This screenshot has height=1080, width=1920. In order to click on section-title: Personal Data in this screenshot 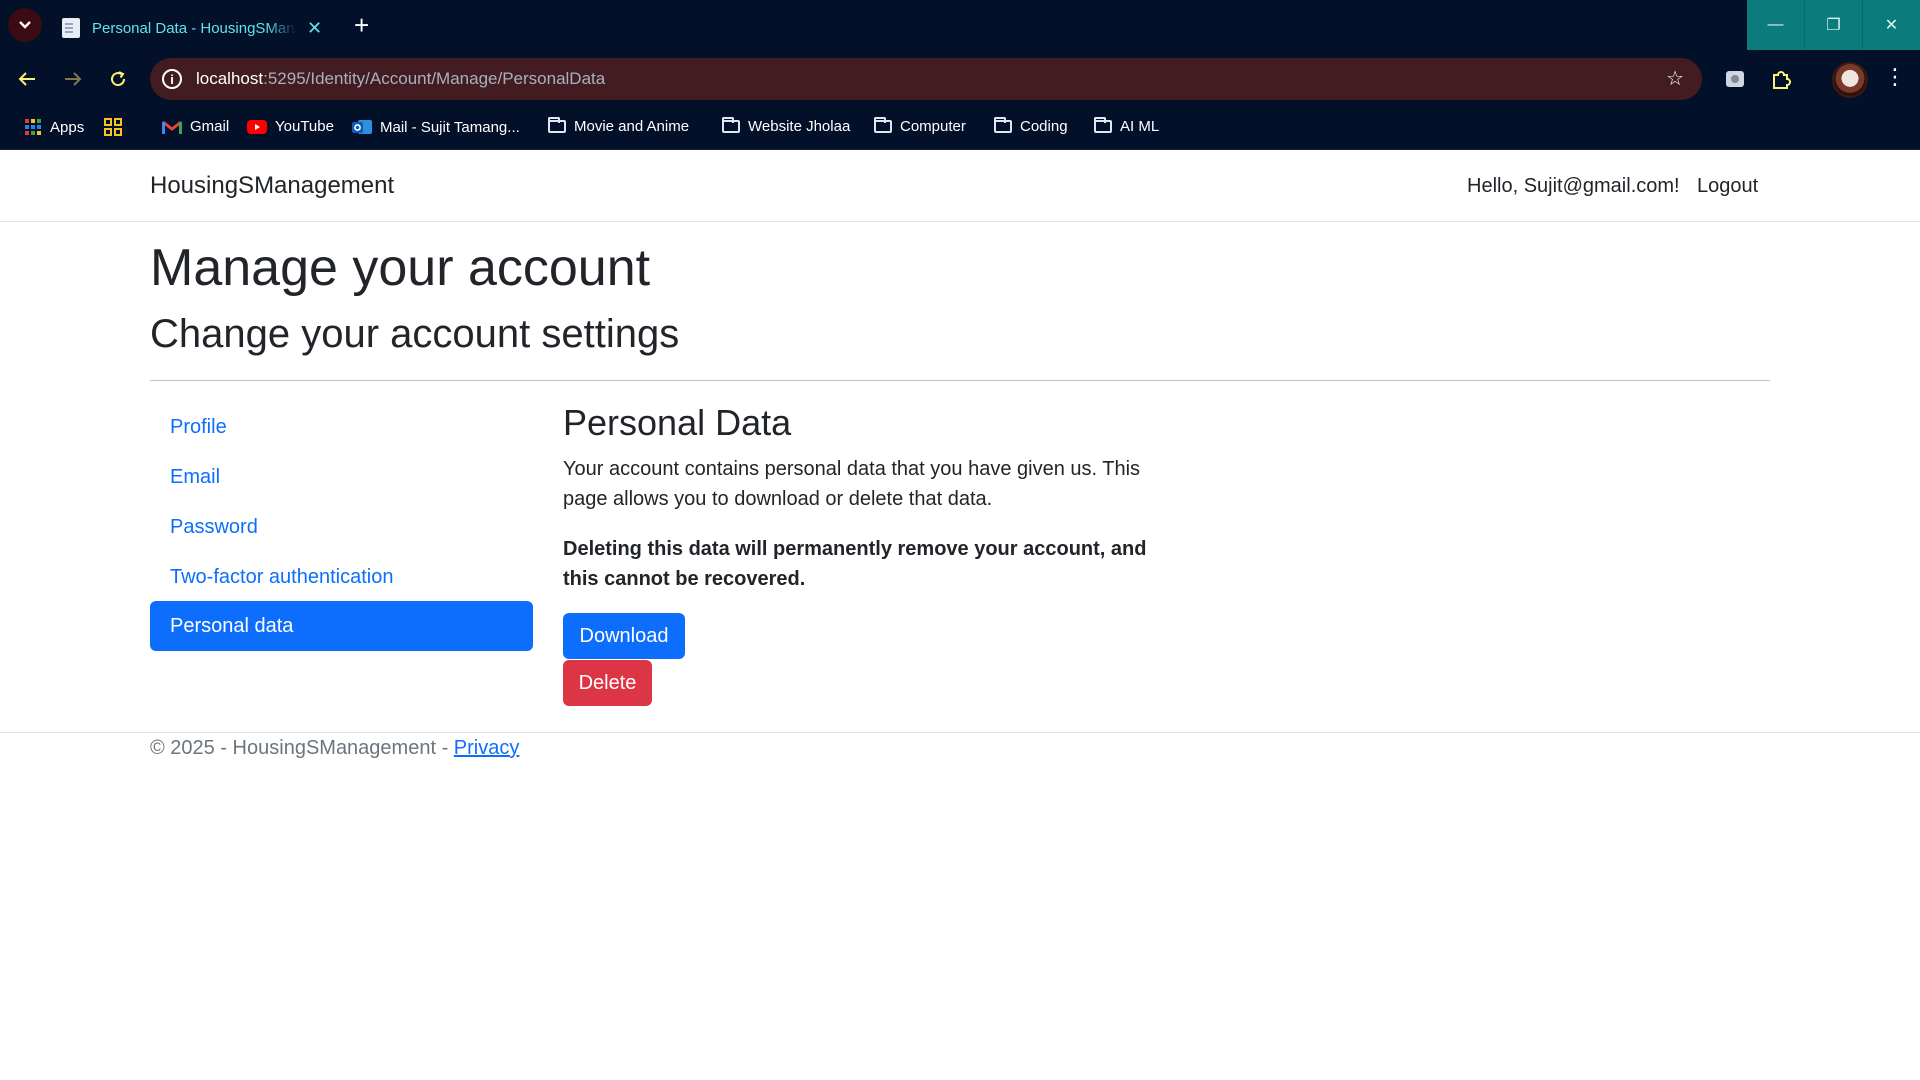, I will do `click(677, 422)`.